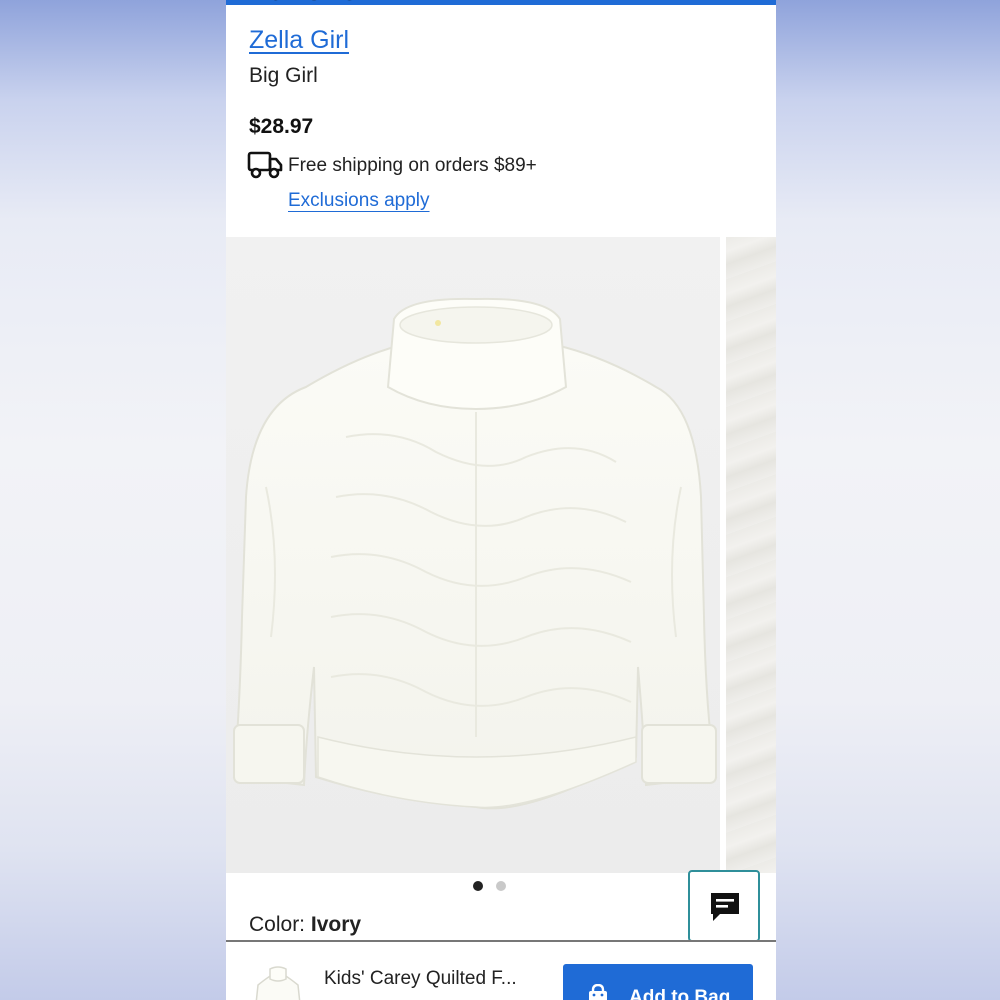 This screenshot has width=1000, height=1000. I want to click on color-selection: Color: Ivory, so click(305, 925).